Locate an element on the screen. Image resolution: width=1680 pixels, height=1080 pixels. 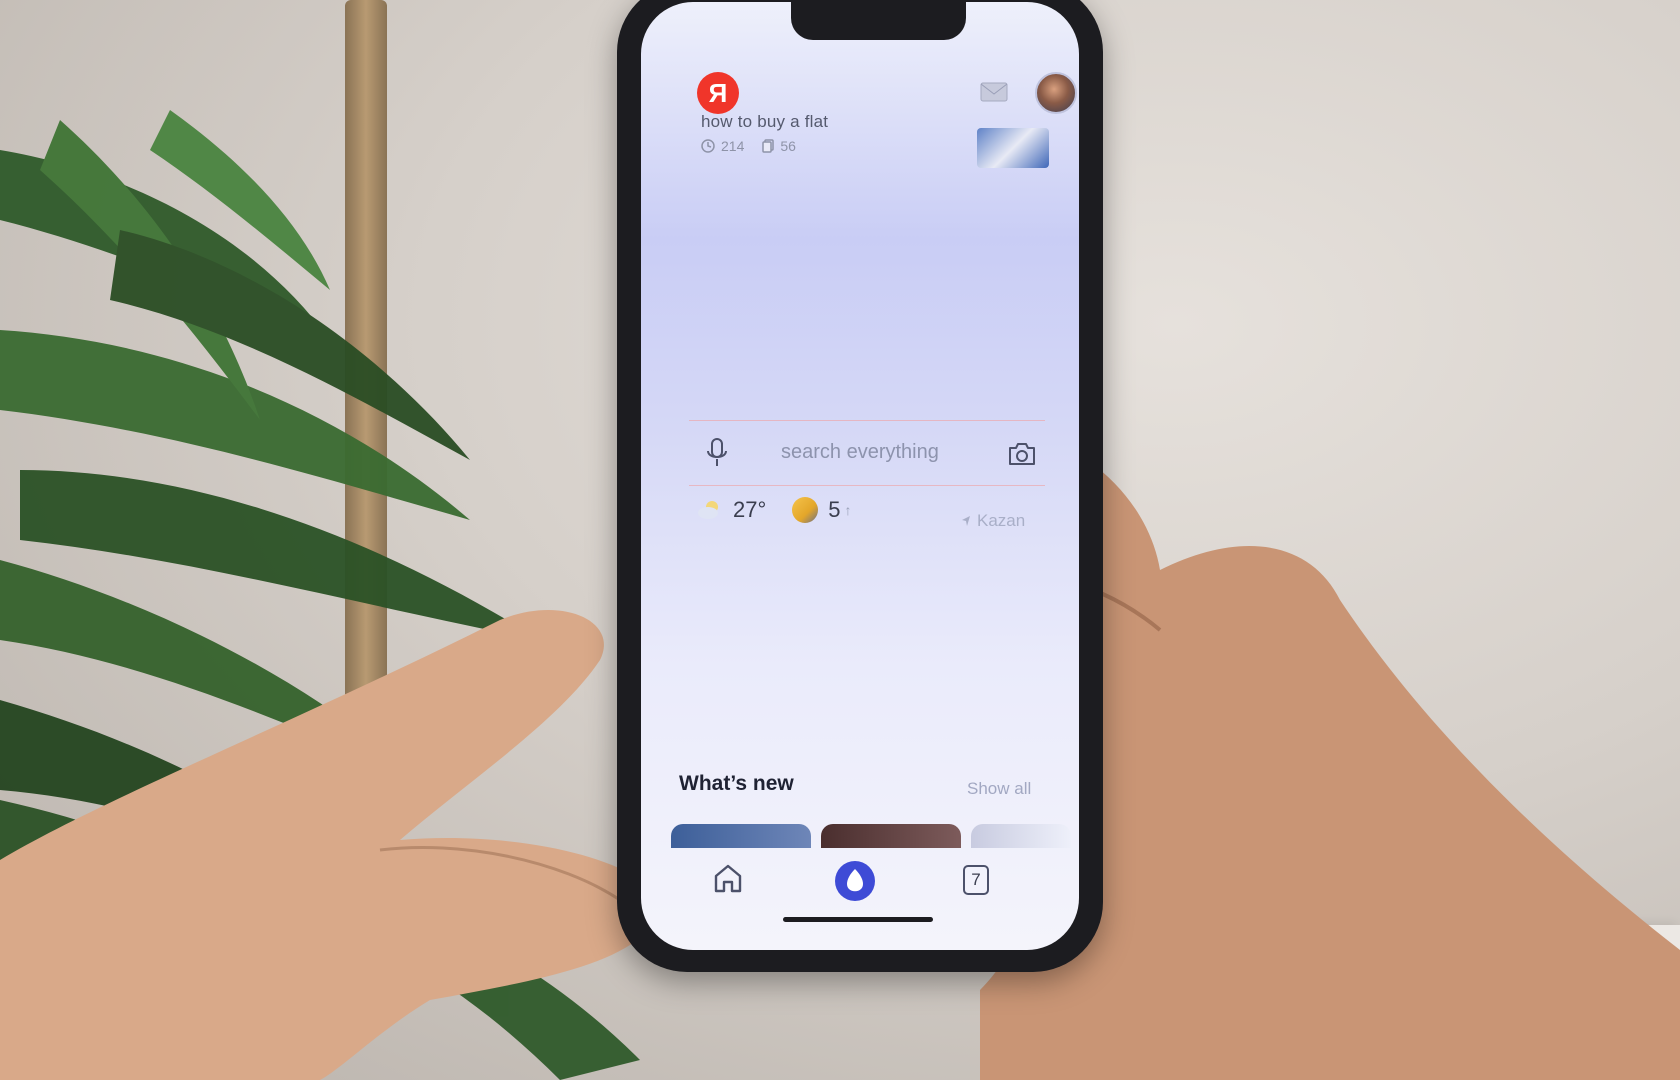
city-name: Kazan is located at coordinates (1001, 520).